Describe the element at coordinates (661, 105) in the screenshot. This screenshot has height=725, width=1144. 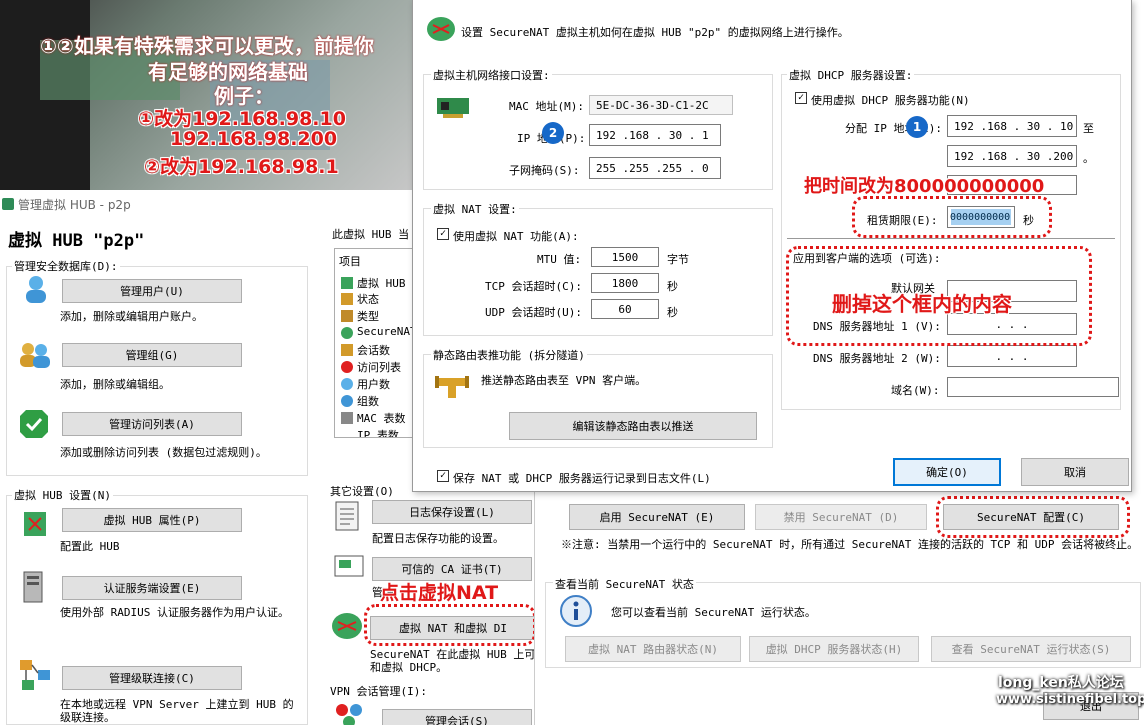
I see `mac-field: 5E-DC-36-3D-C1-2C` at that location.